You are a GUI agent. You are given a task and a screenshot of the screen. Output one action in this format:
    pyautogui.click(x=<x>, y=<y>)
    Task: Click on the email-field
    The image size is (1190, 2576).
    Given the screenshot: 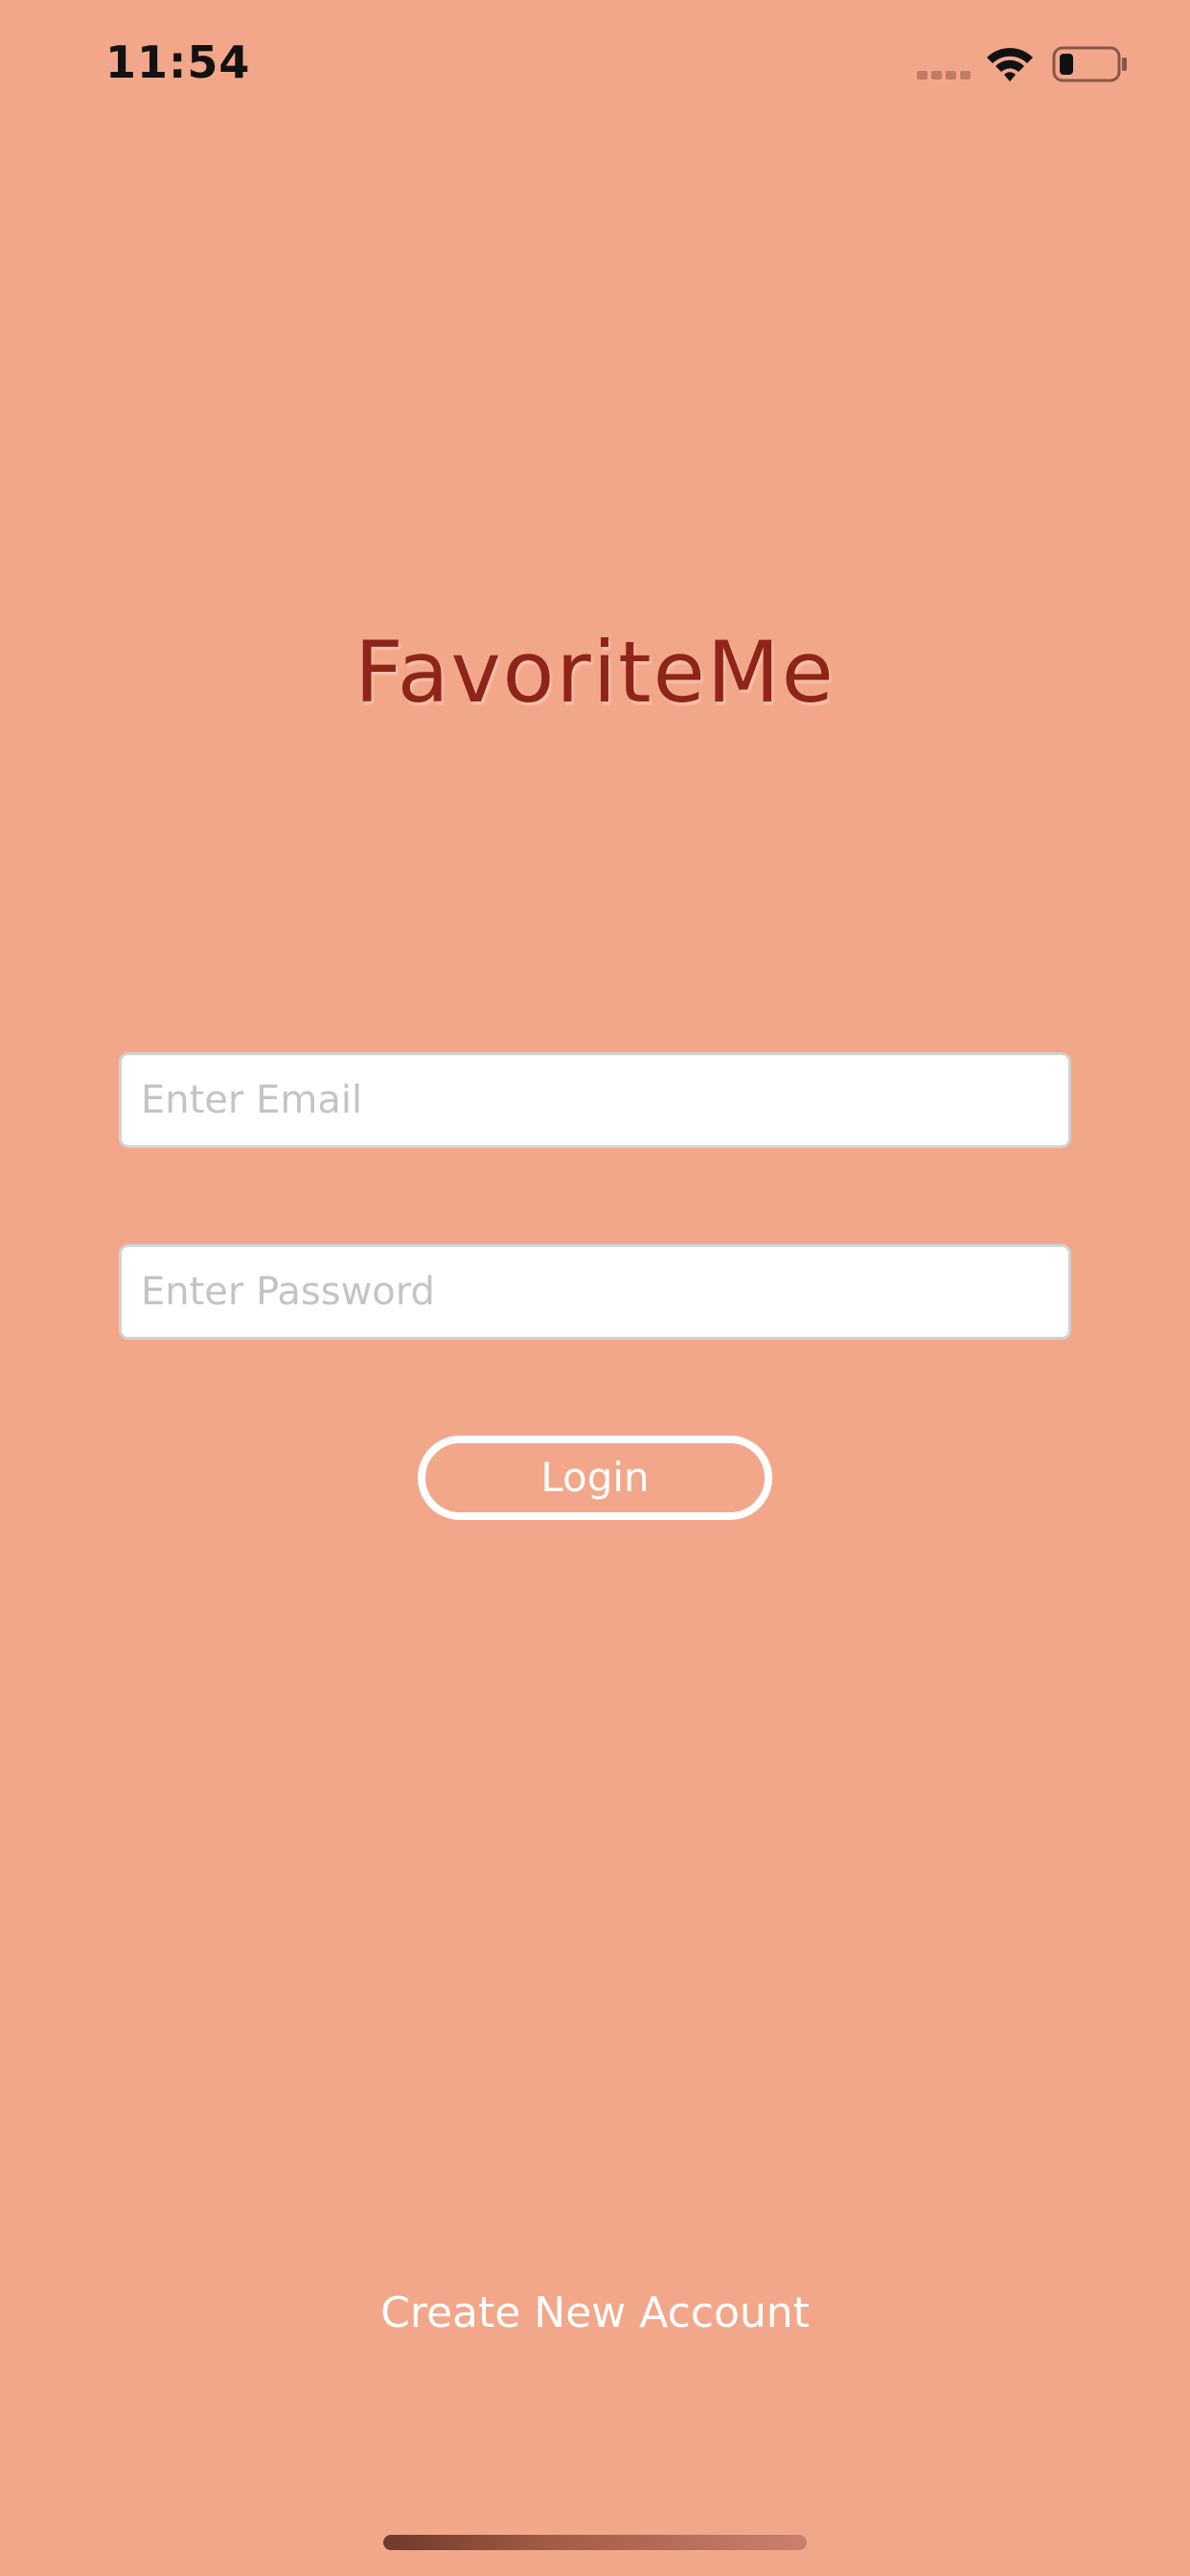 What is the action you would take?
    pyautogui.click(x=595, y=1100)
    